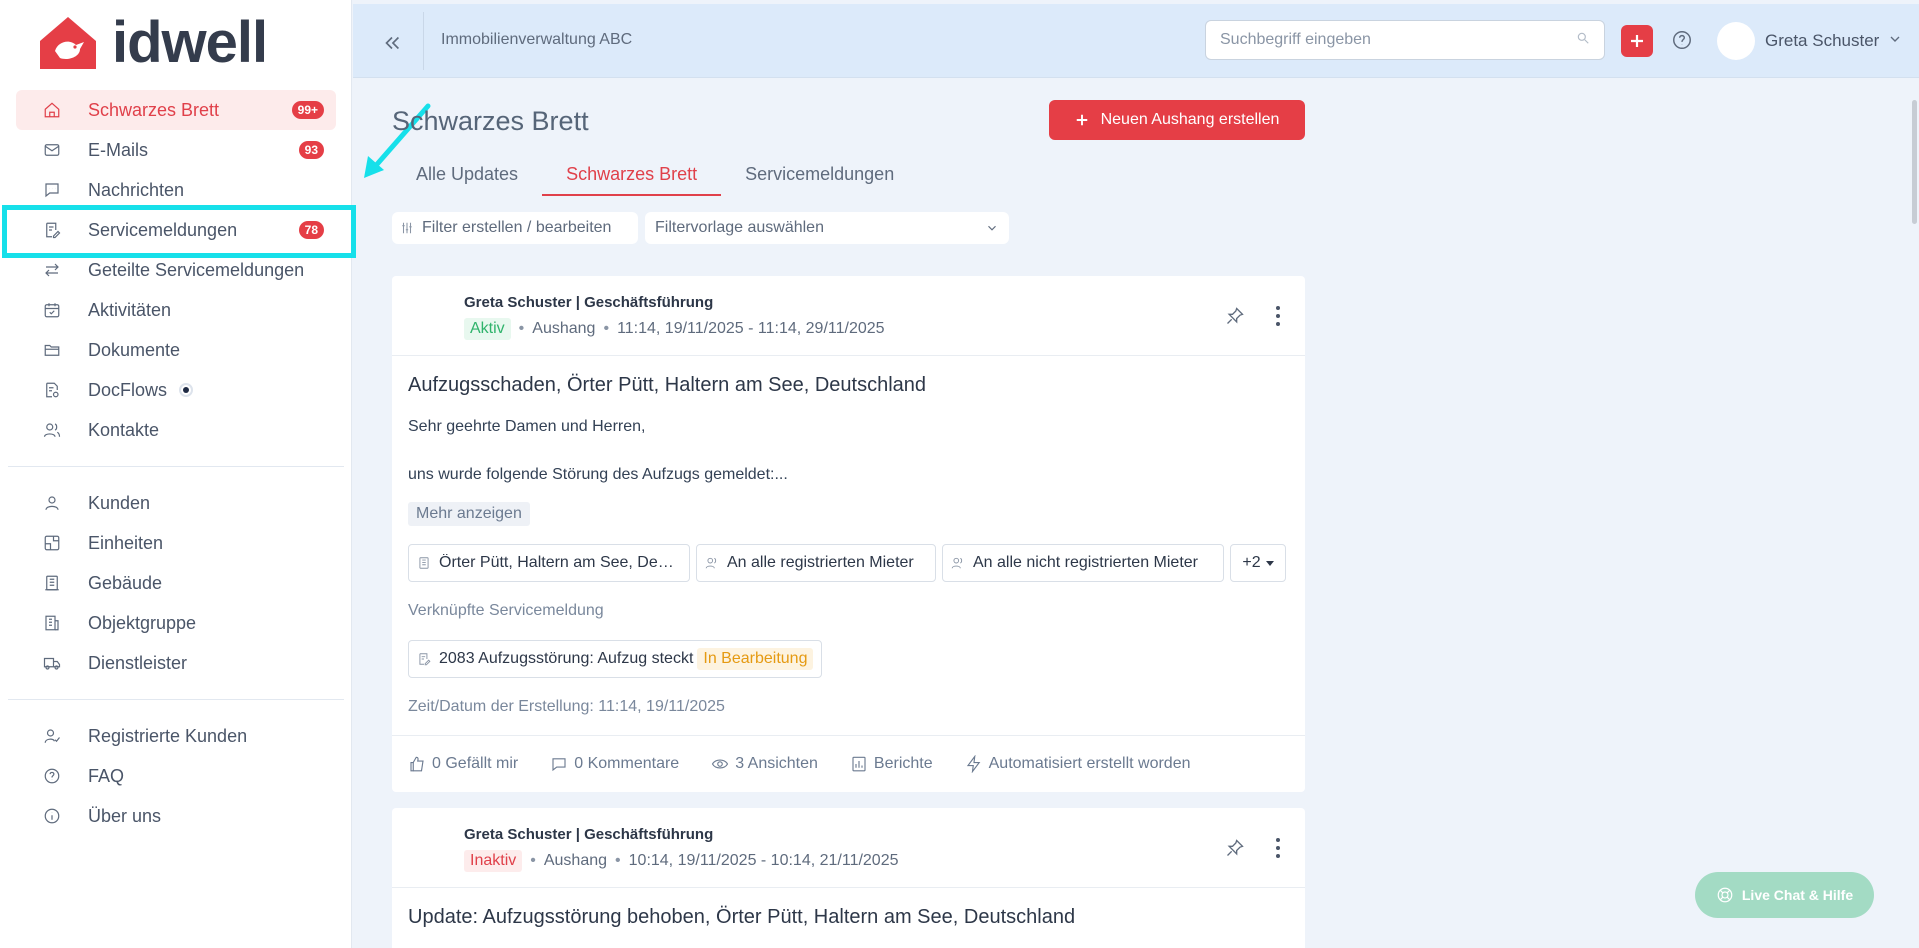  Describe the element at coordinates (1583, 40) in the screenshot. I see `search-icon` at that location.